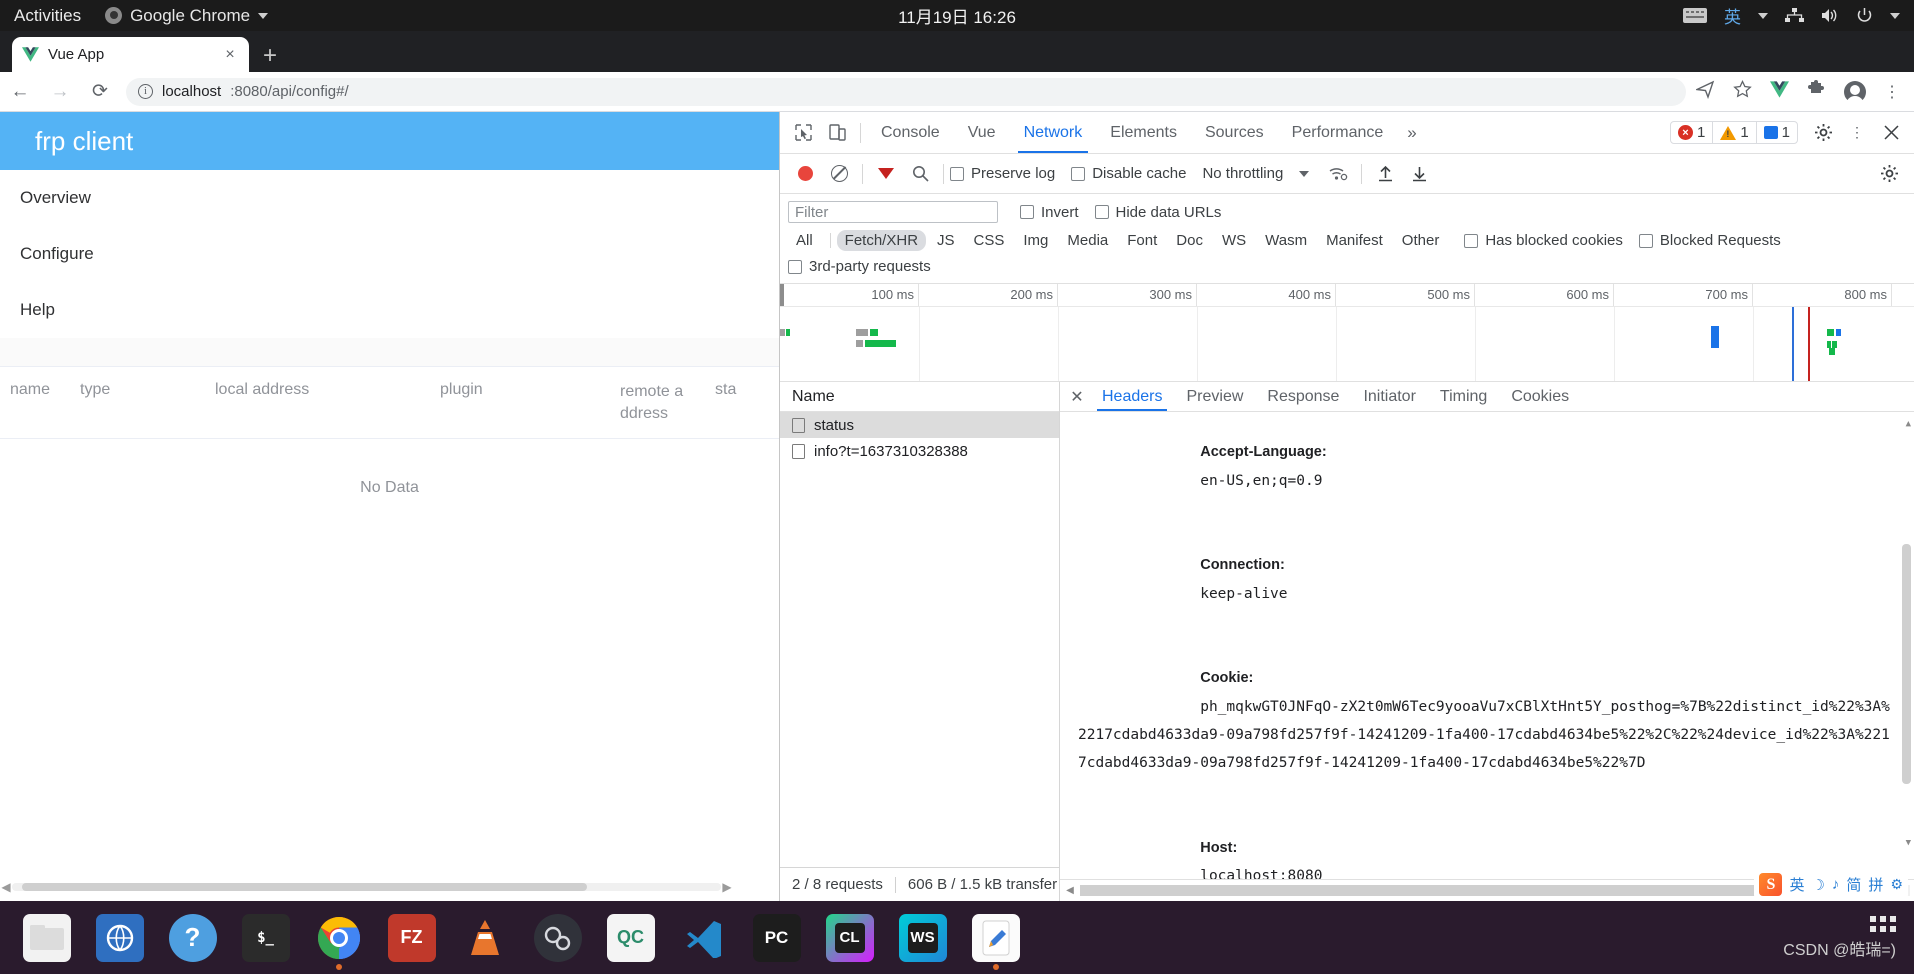 Image resolution: width=1914 pixels, height=974 pixels. What do you see at coordinates (411, 937) in the screenshot?
I see `dock-item-filezilla: FZ` at bounding box center [411, 937].